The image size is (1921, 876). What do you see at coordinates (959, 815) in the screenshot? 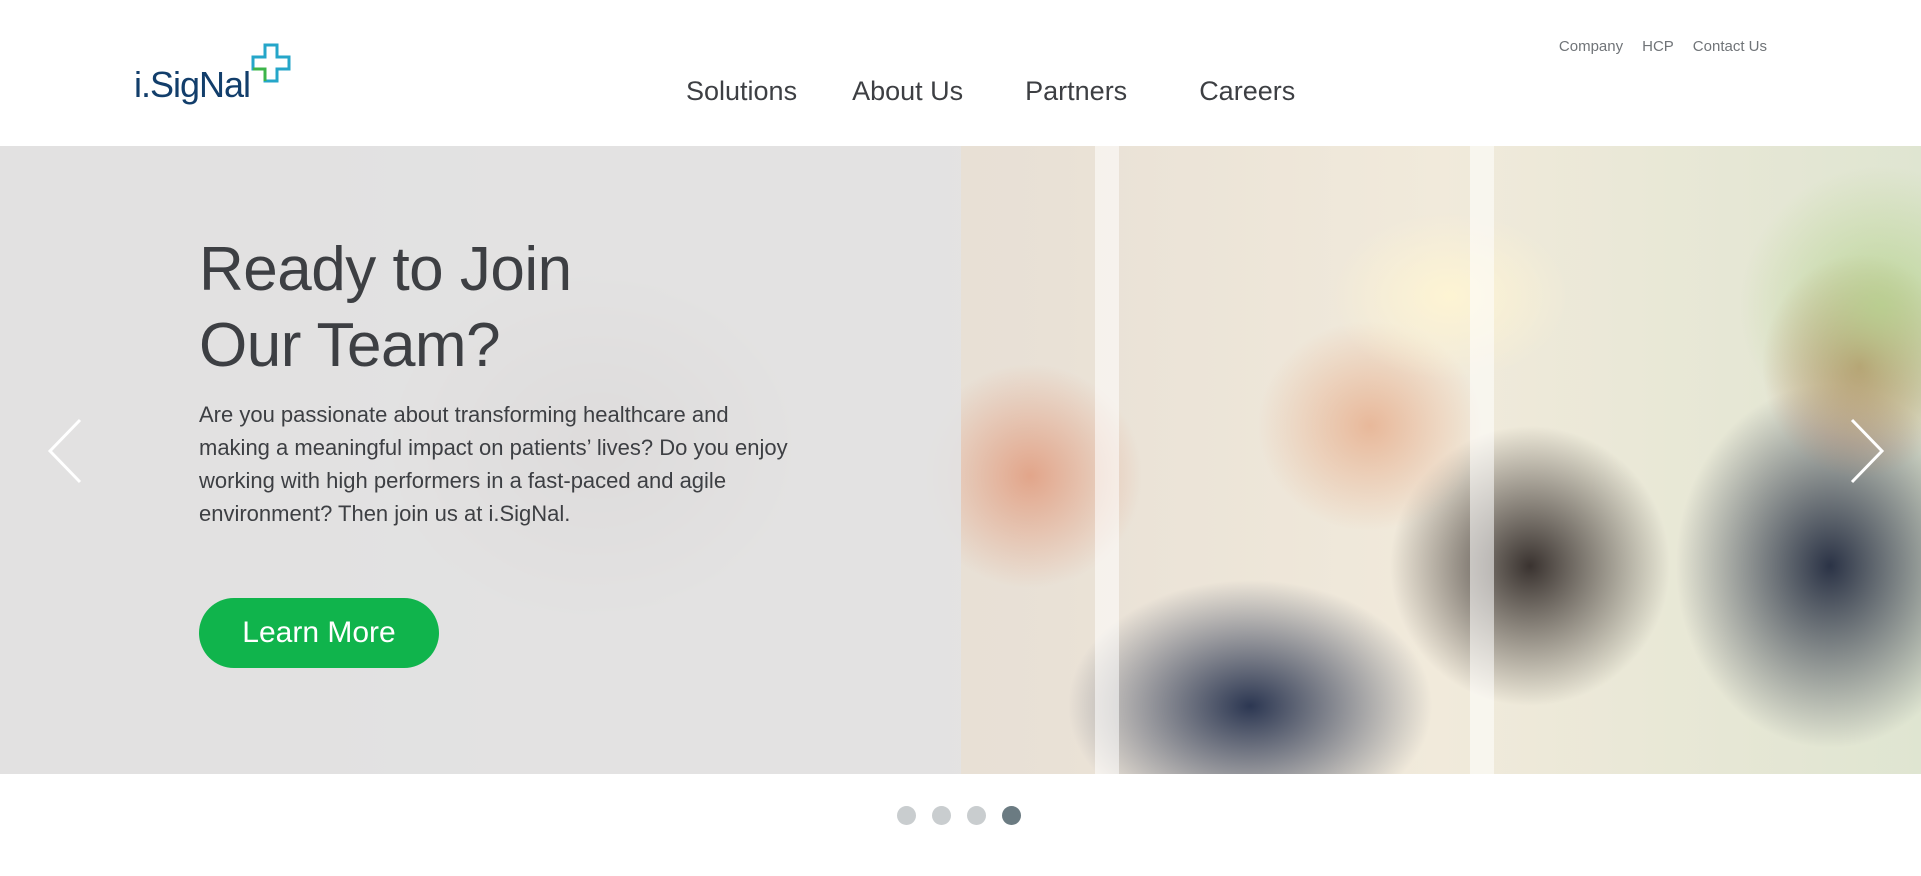
I see `carousel-pagination` at bounding box center [959, 815].